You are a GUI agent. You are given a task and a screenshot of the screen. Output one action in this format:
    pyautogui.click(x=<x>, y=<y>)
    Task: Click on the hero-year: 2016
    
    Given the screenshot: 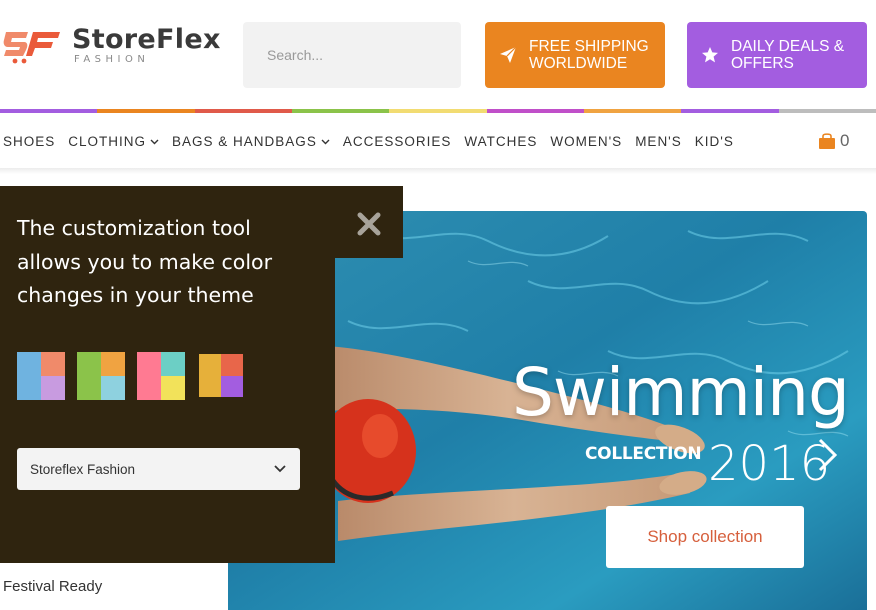 What is the action you would take?
    pyautogui.click(x=769, y=464)
    